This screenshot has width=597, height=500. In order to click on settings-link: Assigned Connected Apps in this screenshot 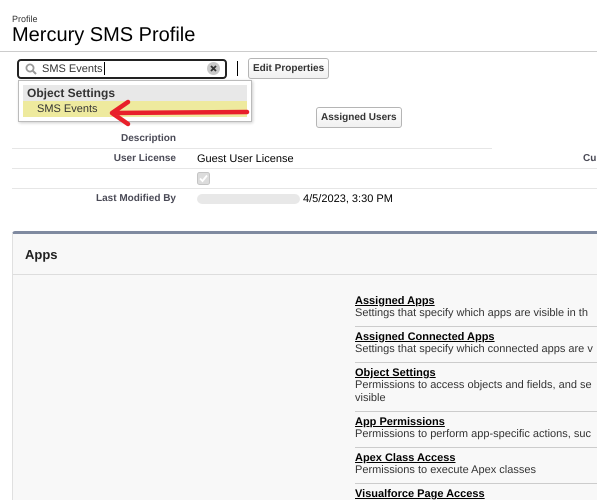, I will do `click(425, 337)`.